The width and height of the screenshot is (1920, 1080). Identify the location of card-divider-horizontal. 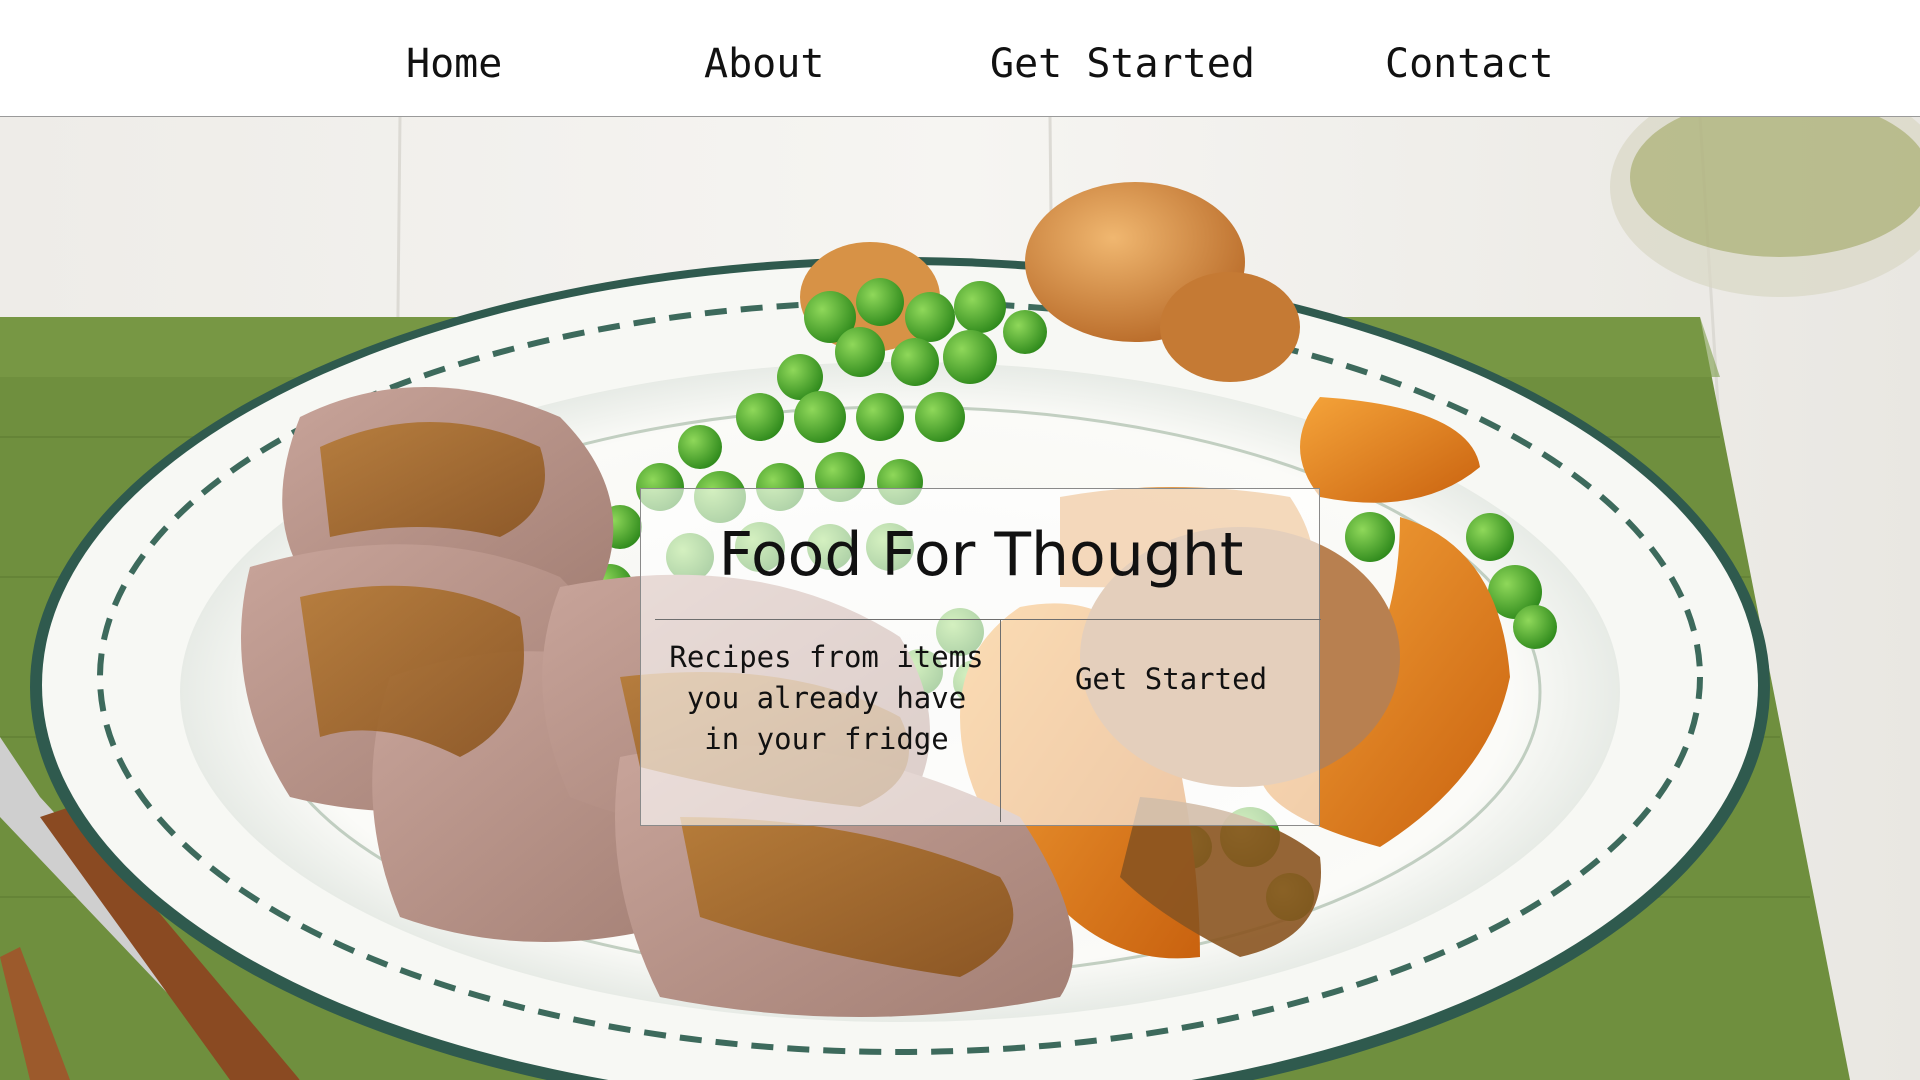
(988, 619).